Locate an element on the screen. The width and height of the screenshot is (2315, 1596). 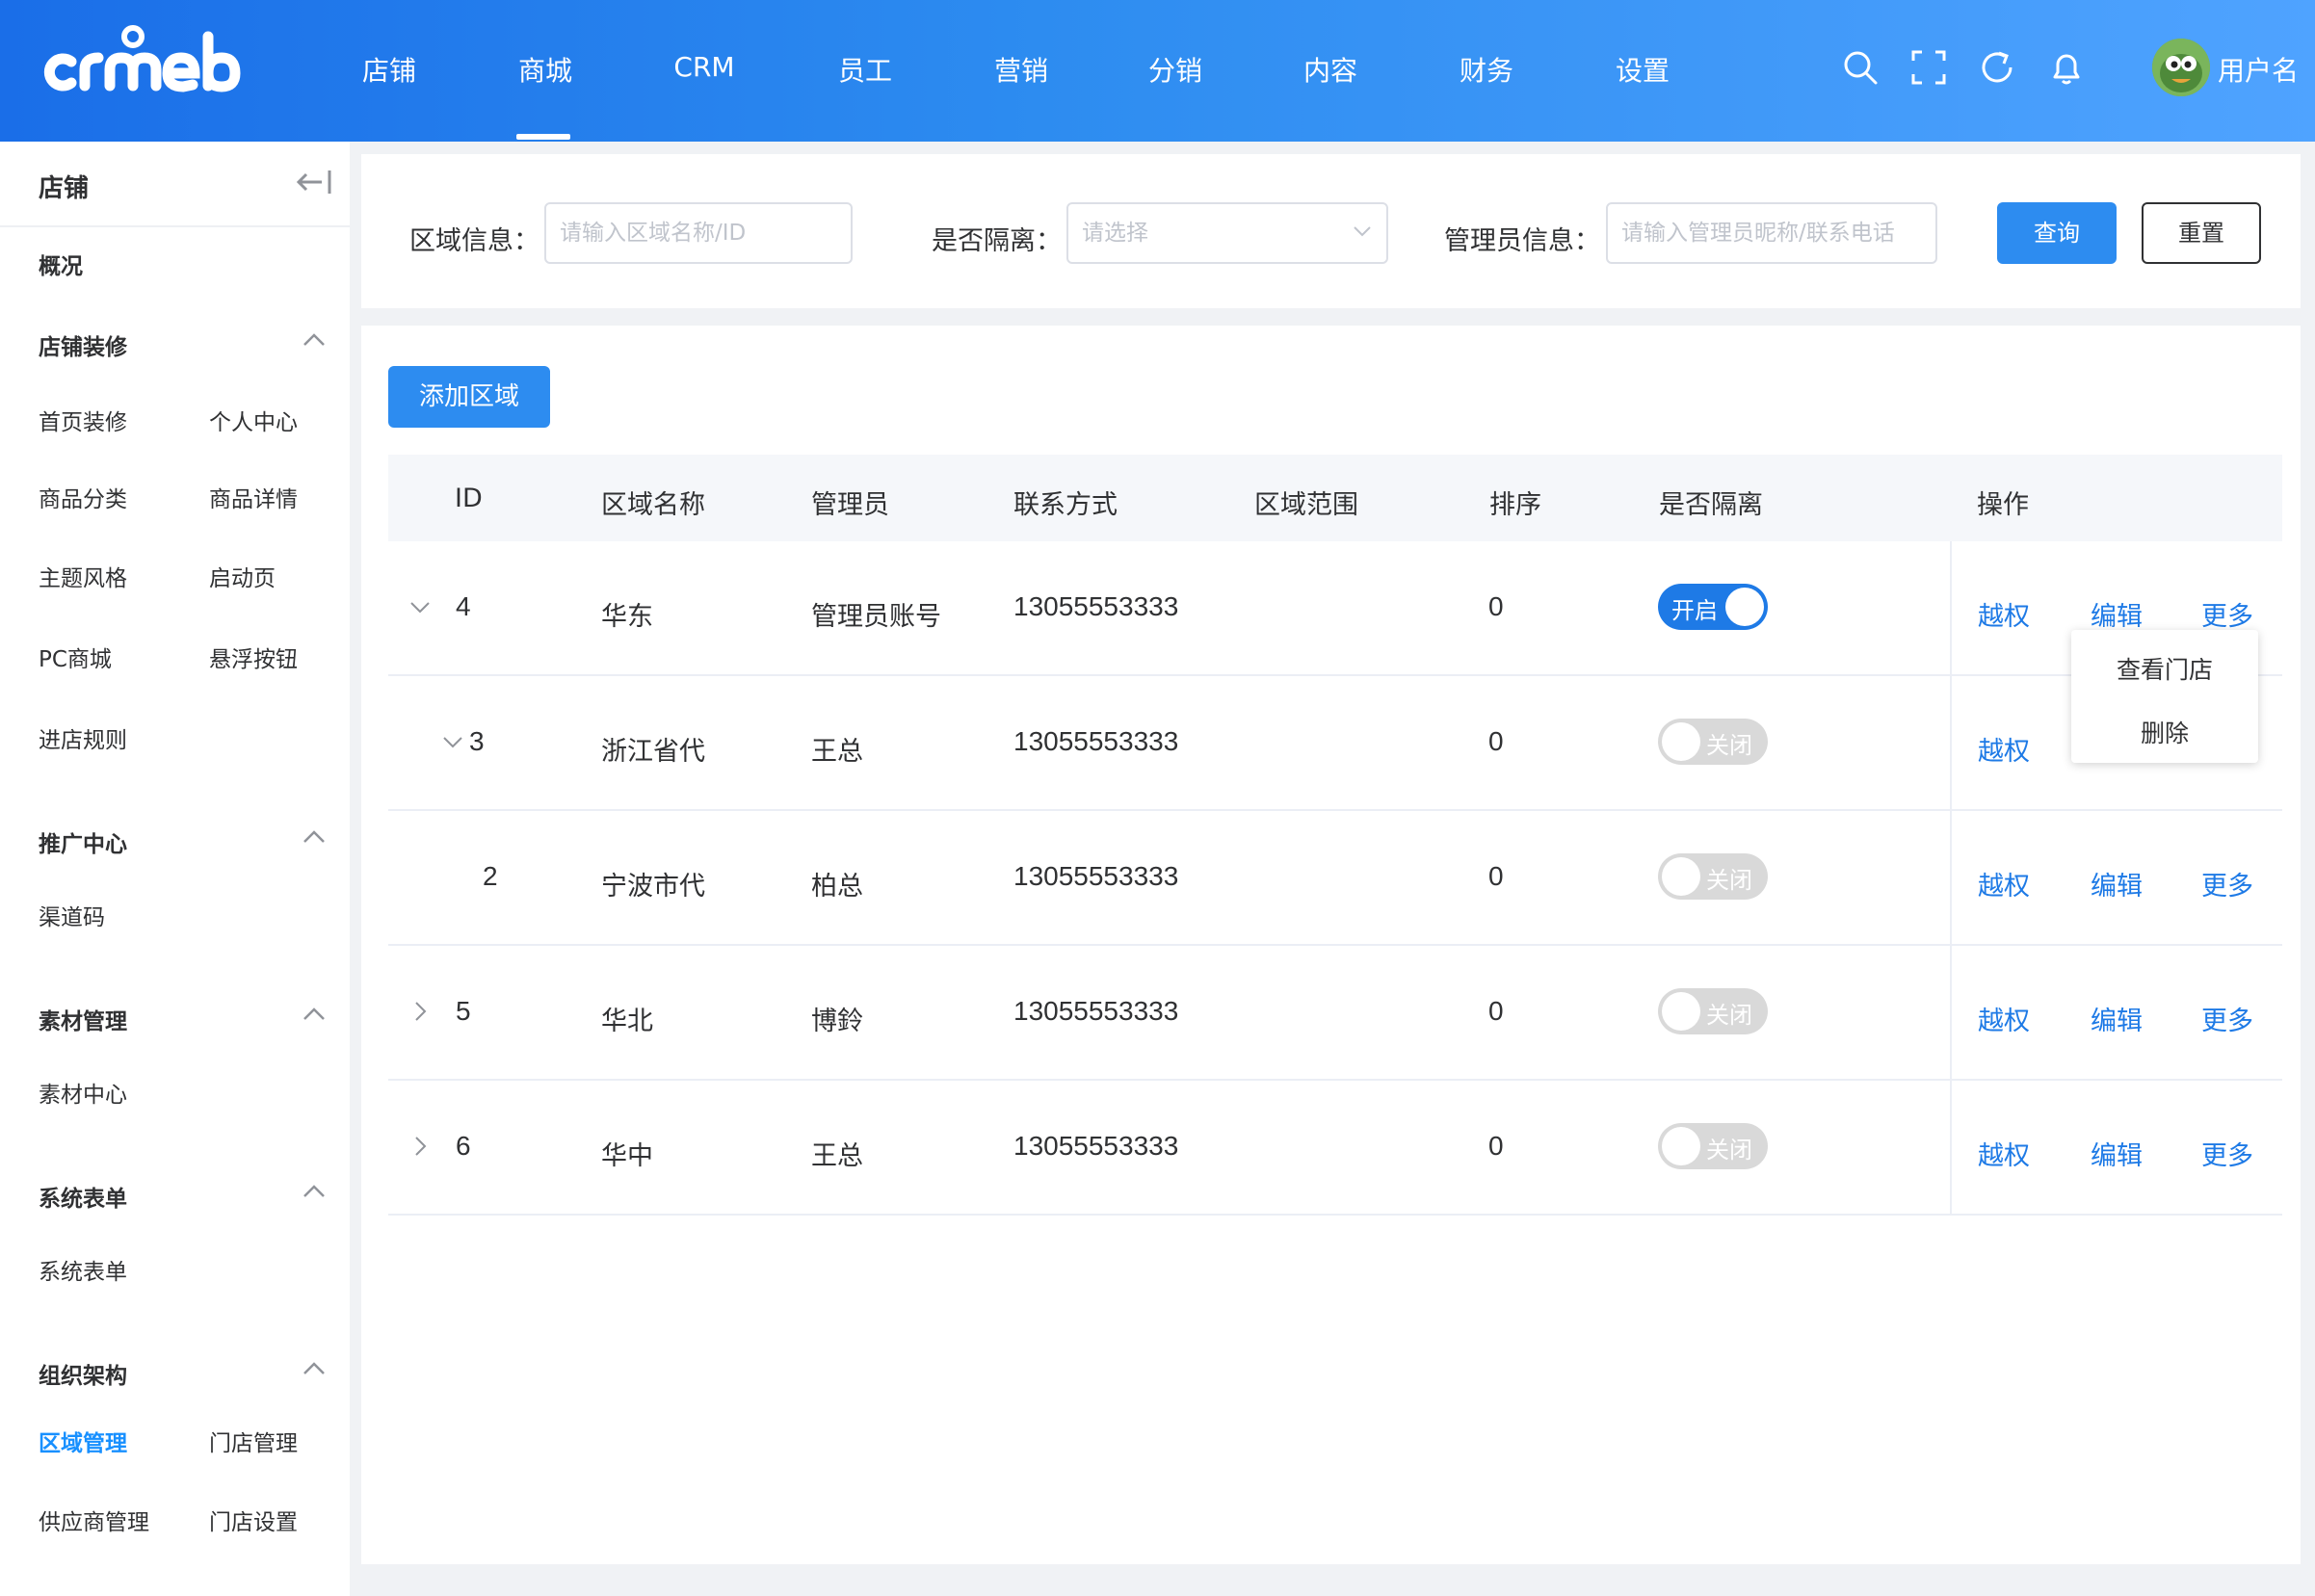
sidebar-item-overview: 概况 is located at coordinates (61, 264).